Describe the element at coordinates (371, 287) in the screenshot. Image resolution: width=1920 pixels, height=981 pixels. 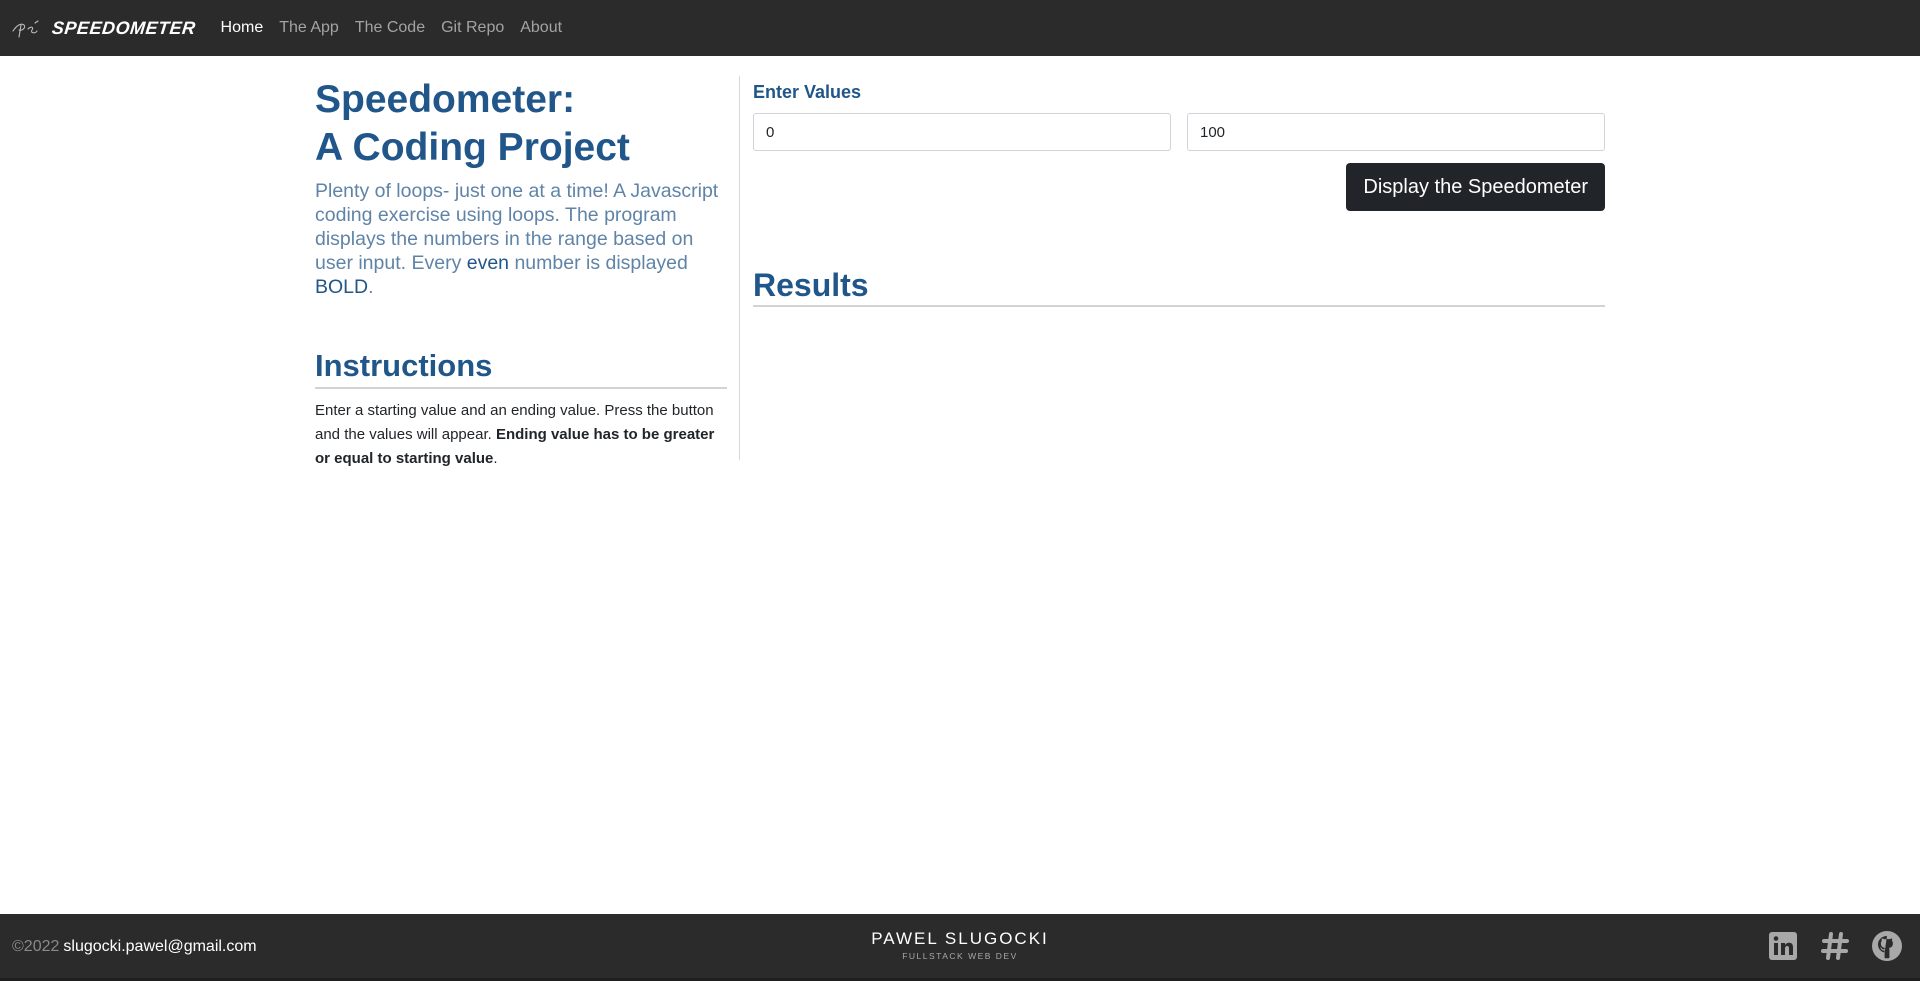
I see `lead-end: .` at that location.